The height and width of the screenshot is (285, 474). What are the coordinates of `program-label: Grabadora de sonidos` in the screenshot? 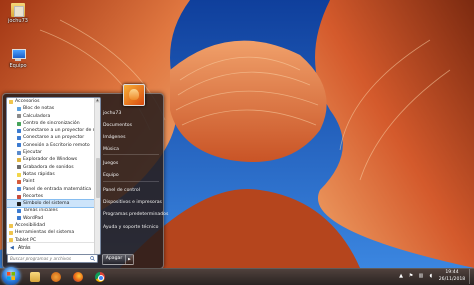 It's located at (48, 167).